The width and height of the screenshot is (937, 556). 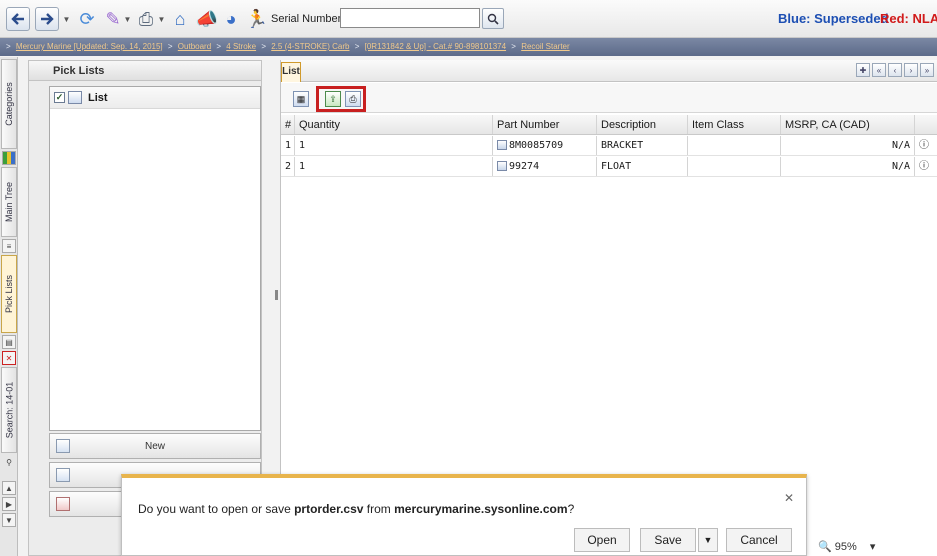 What do you see at coordinates (571, 509) in the screenshot?
I see `download-message-suffix: ?` at bounding box center [571, 509].